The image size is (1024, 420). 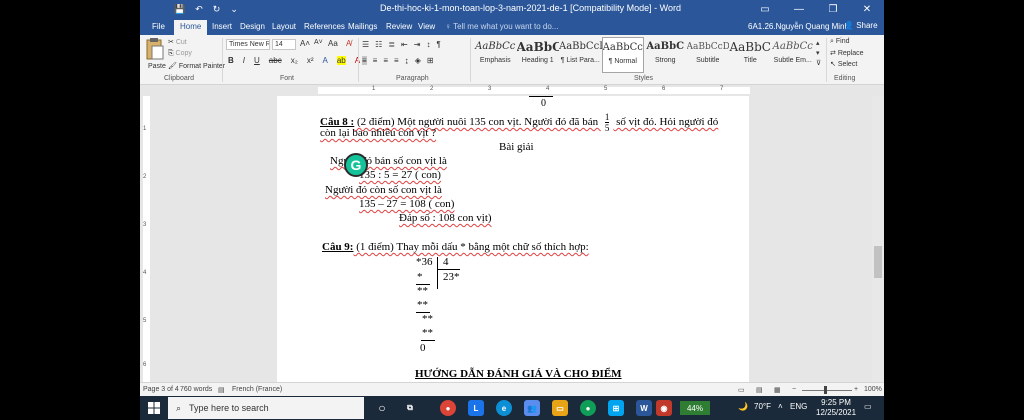 I want to click on shrink-font-icon: A˅, so click(x=318, y=42).